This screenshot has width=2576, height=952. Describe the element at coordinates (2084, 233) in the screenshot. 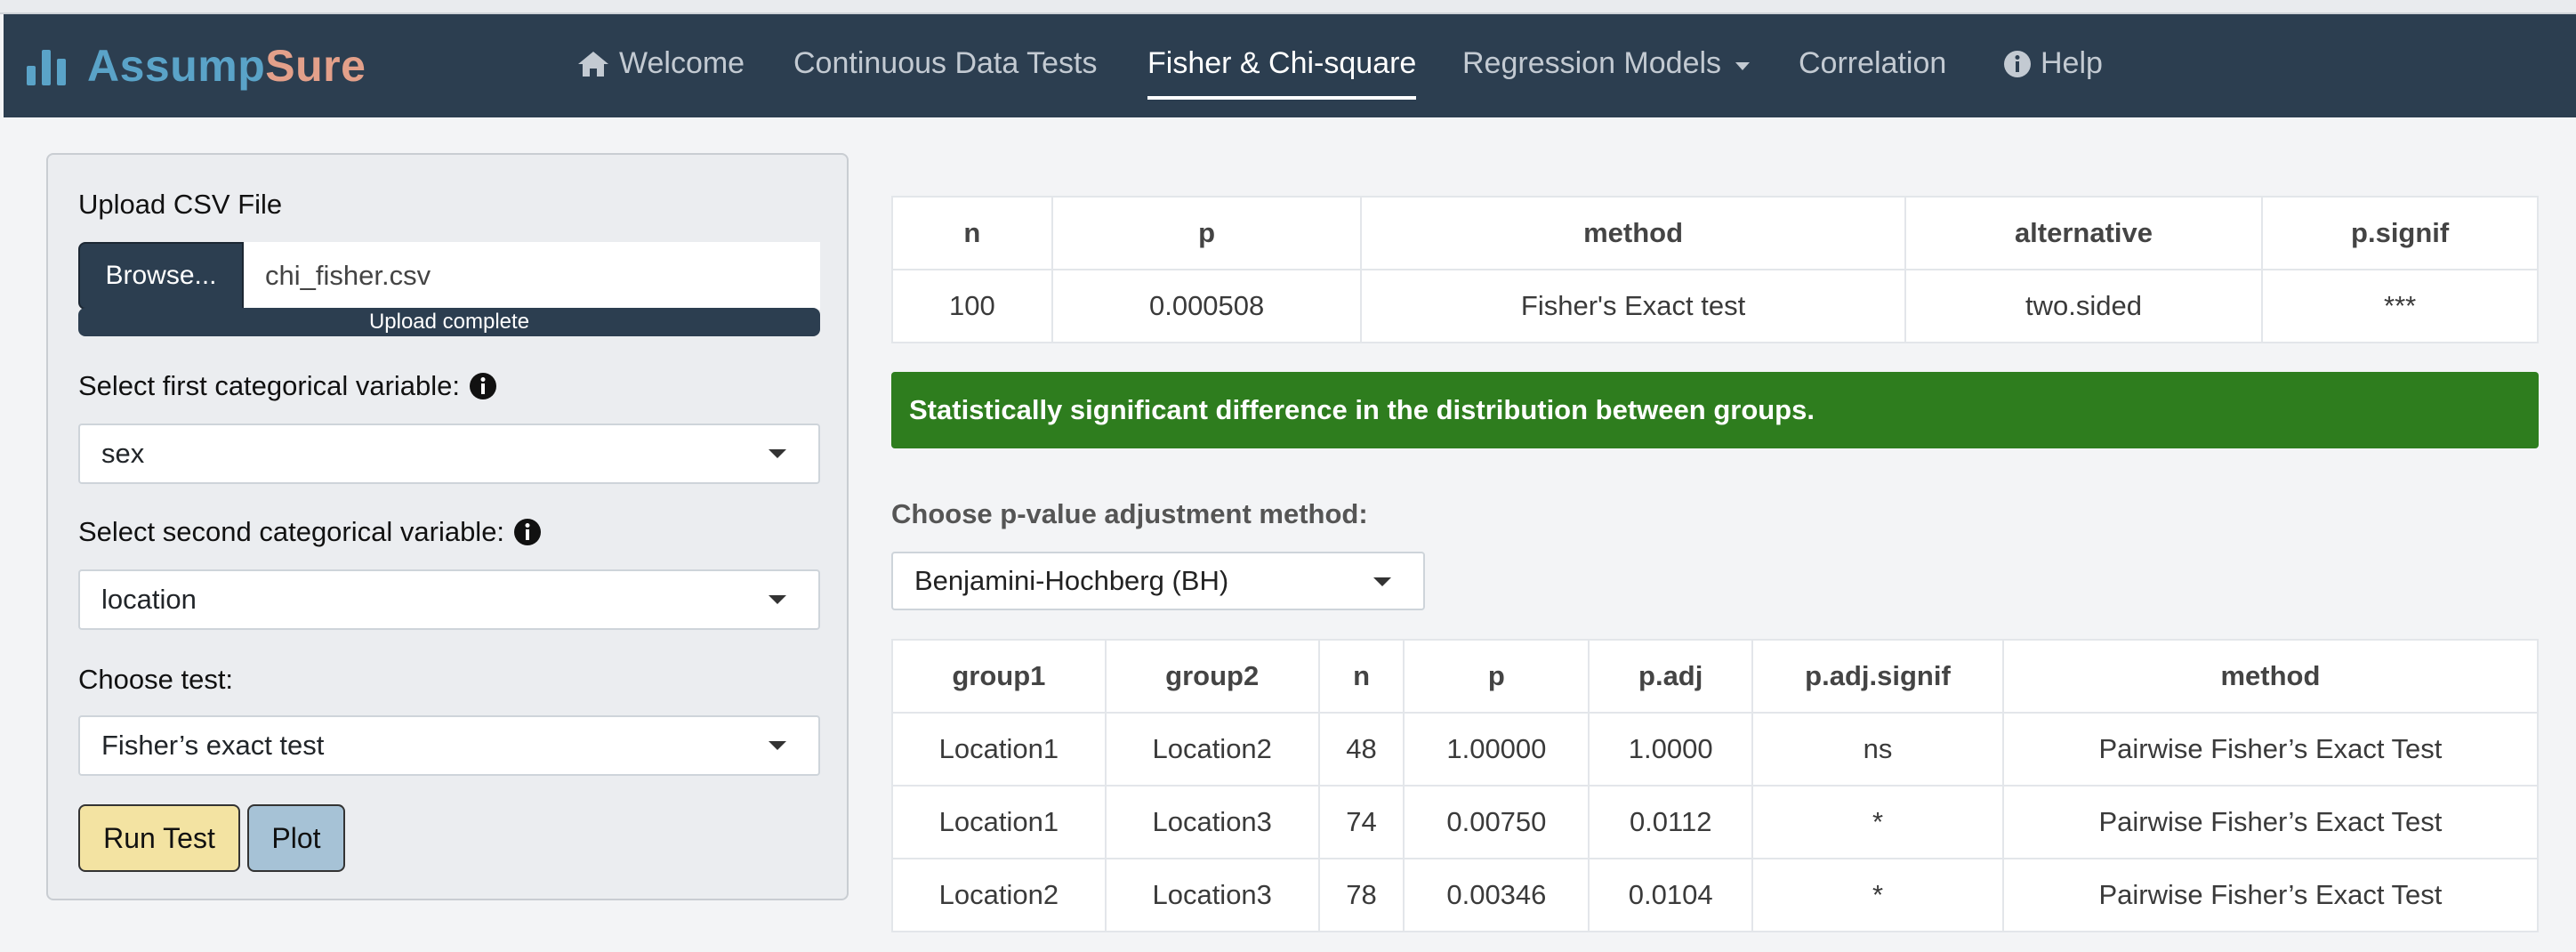

I see `column-header: alternative` at that location.